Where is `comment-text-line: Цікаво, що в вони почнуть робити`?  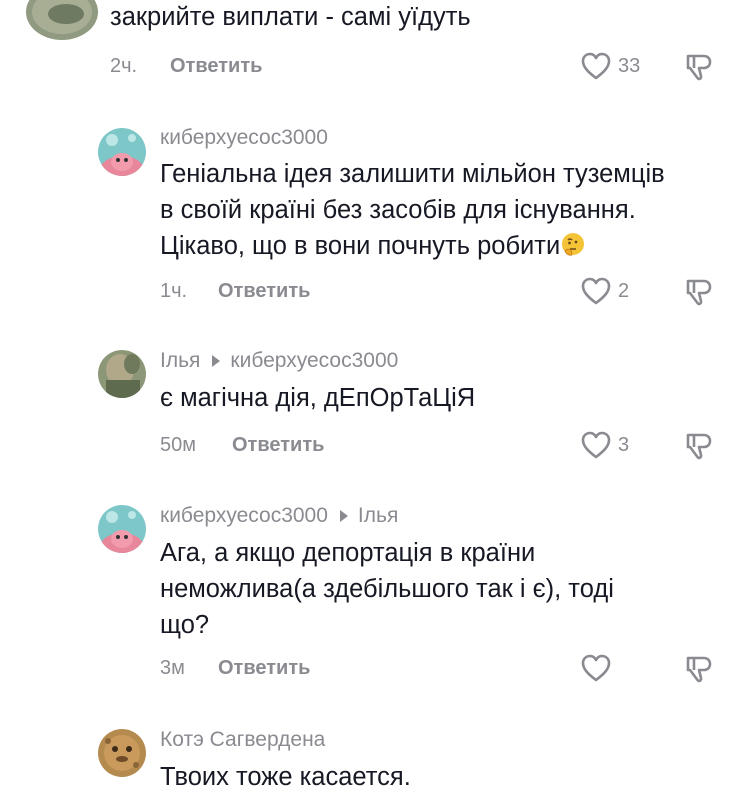 comment-text-line: Цікаво, що в вони почнуть робити is located at coordinates (412, 246).